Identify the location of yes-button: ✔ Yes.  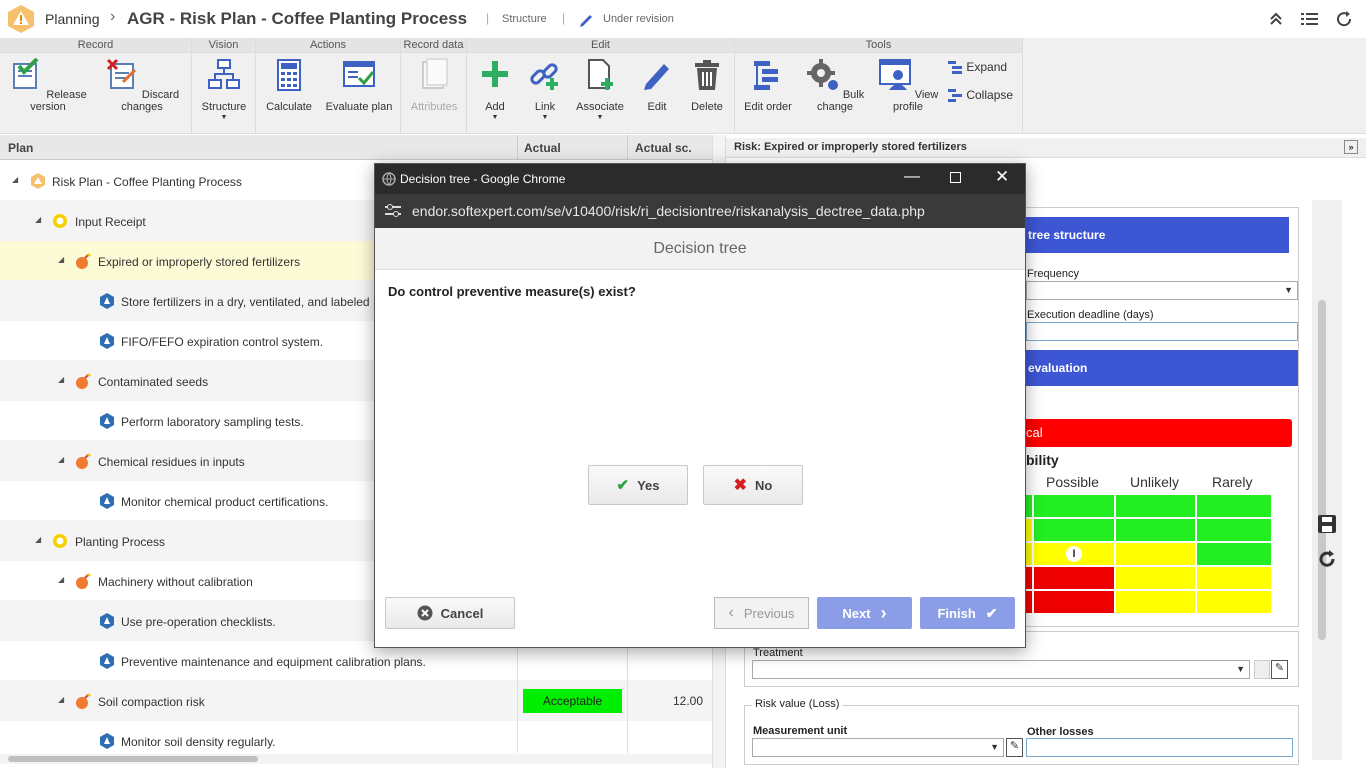
(638, 485).